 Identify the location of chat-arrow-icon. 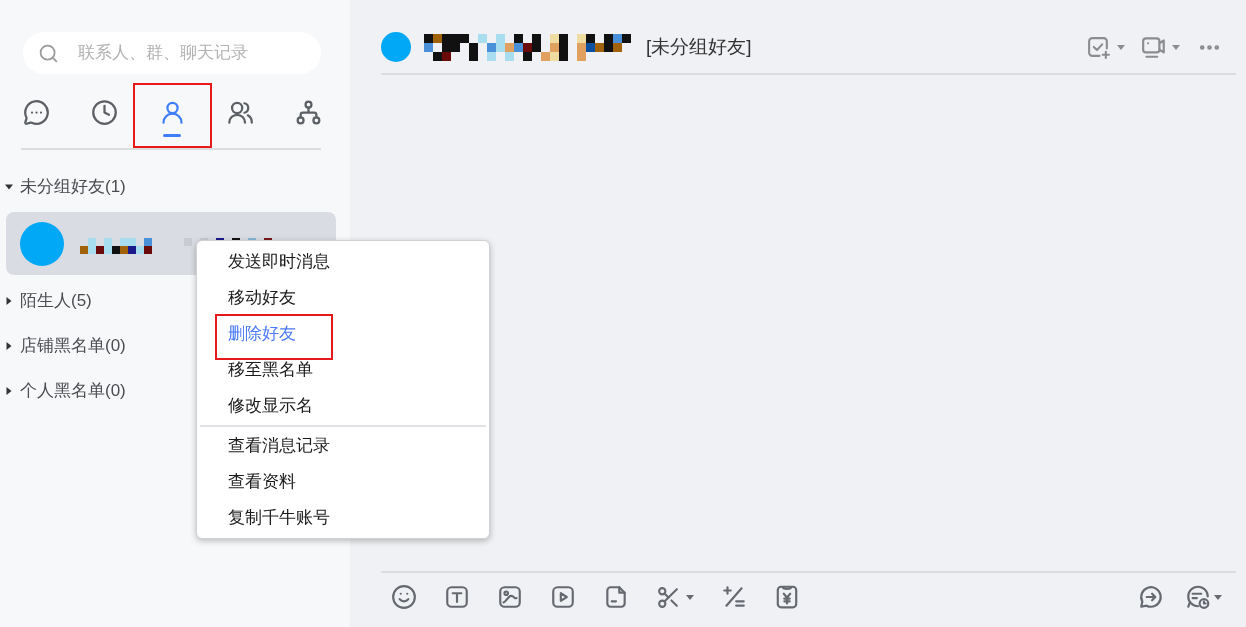
(1151, 597).